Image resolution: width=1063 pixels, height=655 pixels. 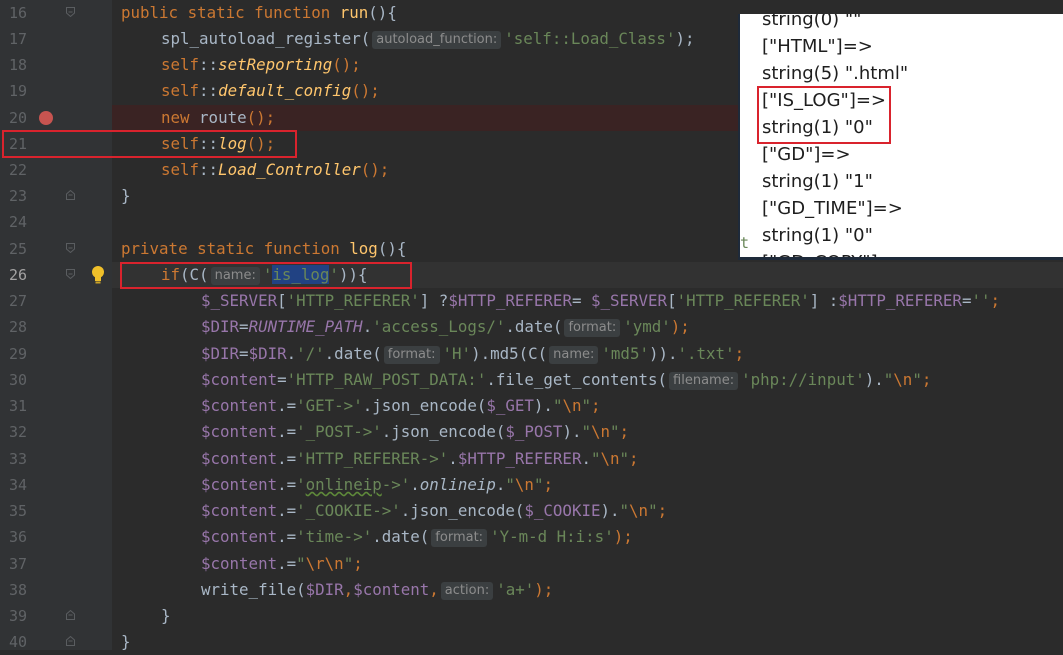 What do you see at coordinates (17, 432) in the screenshot?
I see `line-number: 32` at bounding box center [17, 432].